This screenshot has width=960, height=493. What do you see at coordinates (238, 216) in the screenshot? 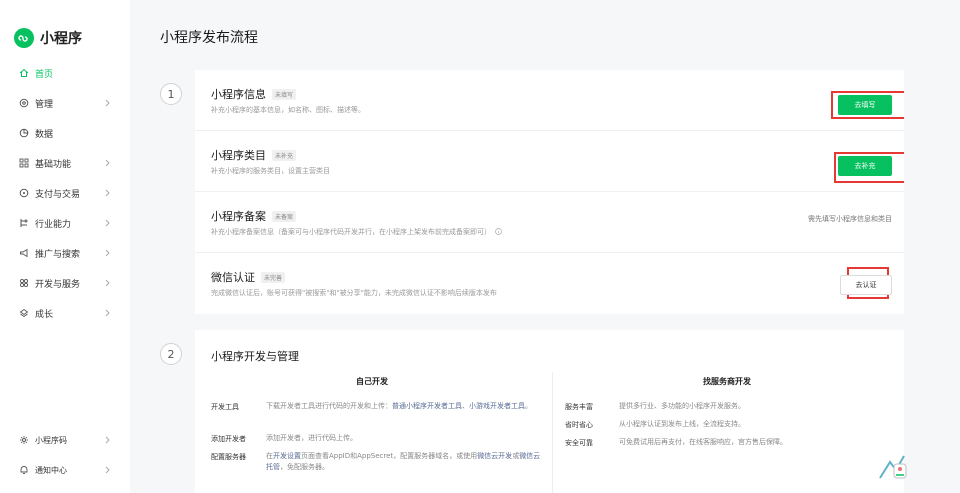
I see `row-title: 小程序备案` at bounding box center [238, 216].